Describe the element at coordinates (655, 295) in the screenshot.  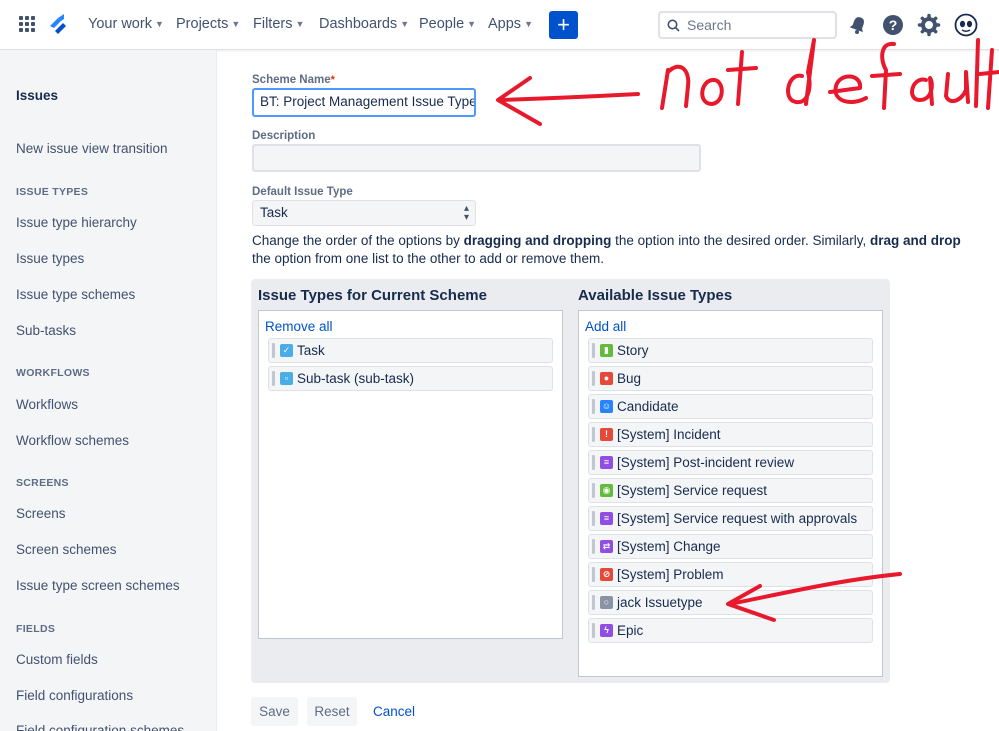
I see `available-list-title: Available Issue Types` at that location.